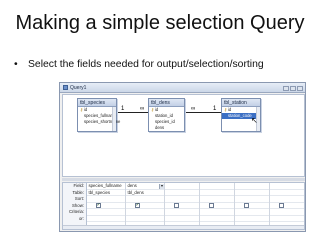 This screenshot has width=320, height=240. Describe the element at coordinates (166, 115) in the screenshot. I see `table-tbl-dens: tbl_dens ⚷id station_id species_id dens` at that location.